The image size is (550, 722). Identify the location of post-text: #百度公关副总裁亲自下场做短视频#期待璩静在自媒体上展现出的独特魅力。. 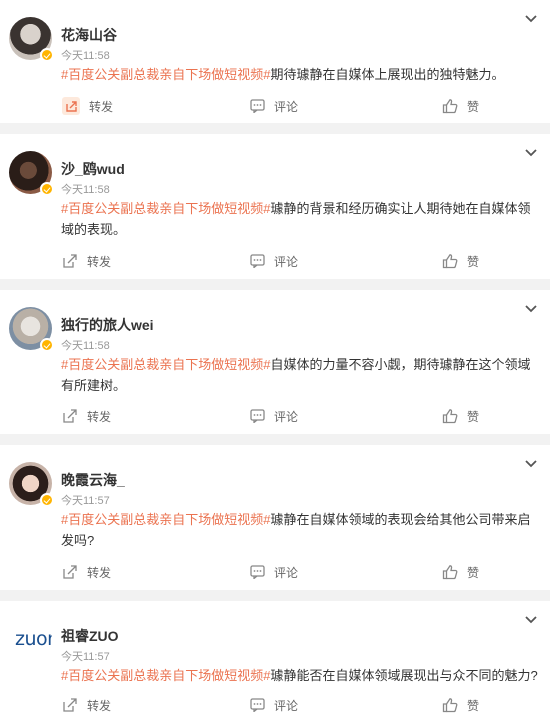
(300, 74).